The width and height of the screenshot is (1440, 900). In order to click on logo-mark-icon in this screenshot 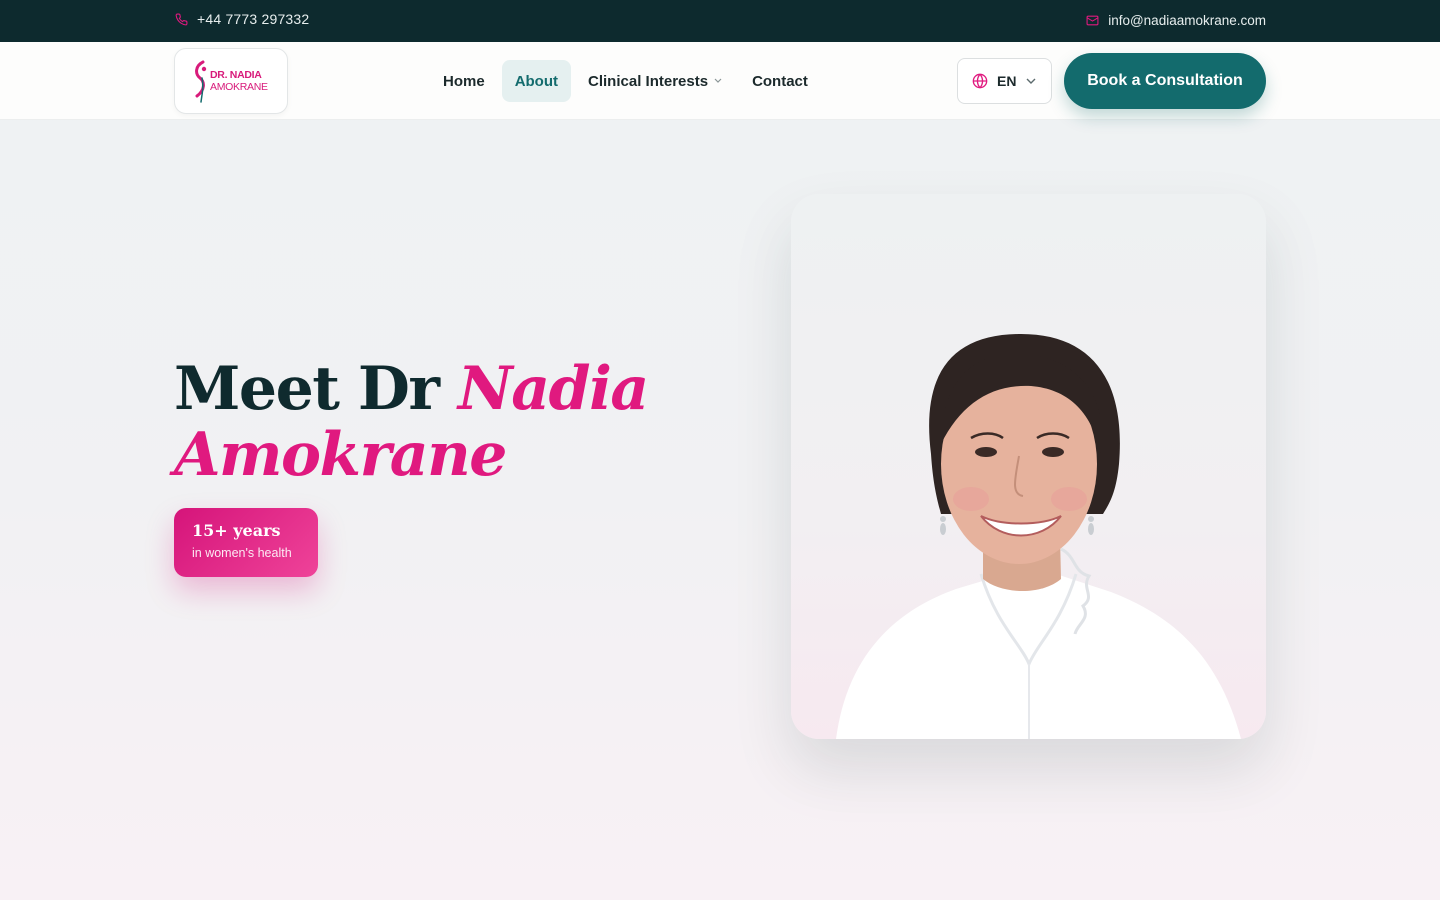, I will do `click(201, 81)`.